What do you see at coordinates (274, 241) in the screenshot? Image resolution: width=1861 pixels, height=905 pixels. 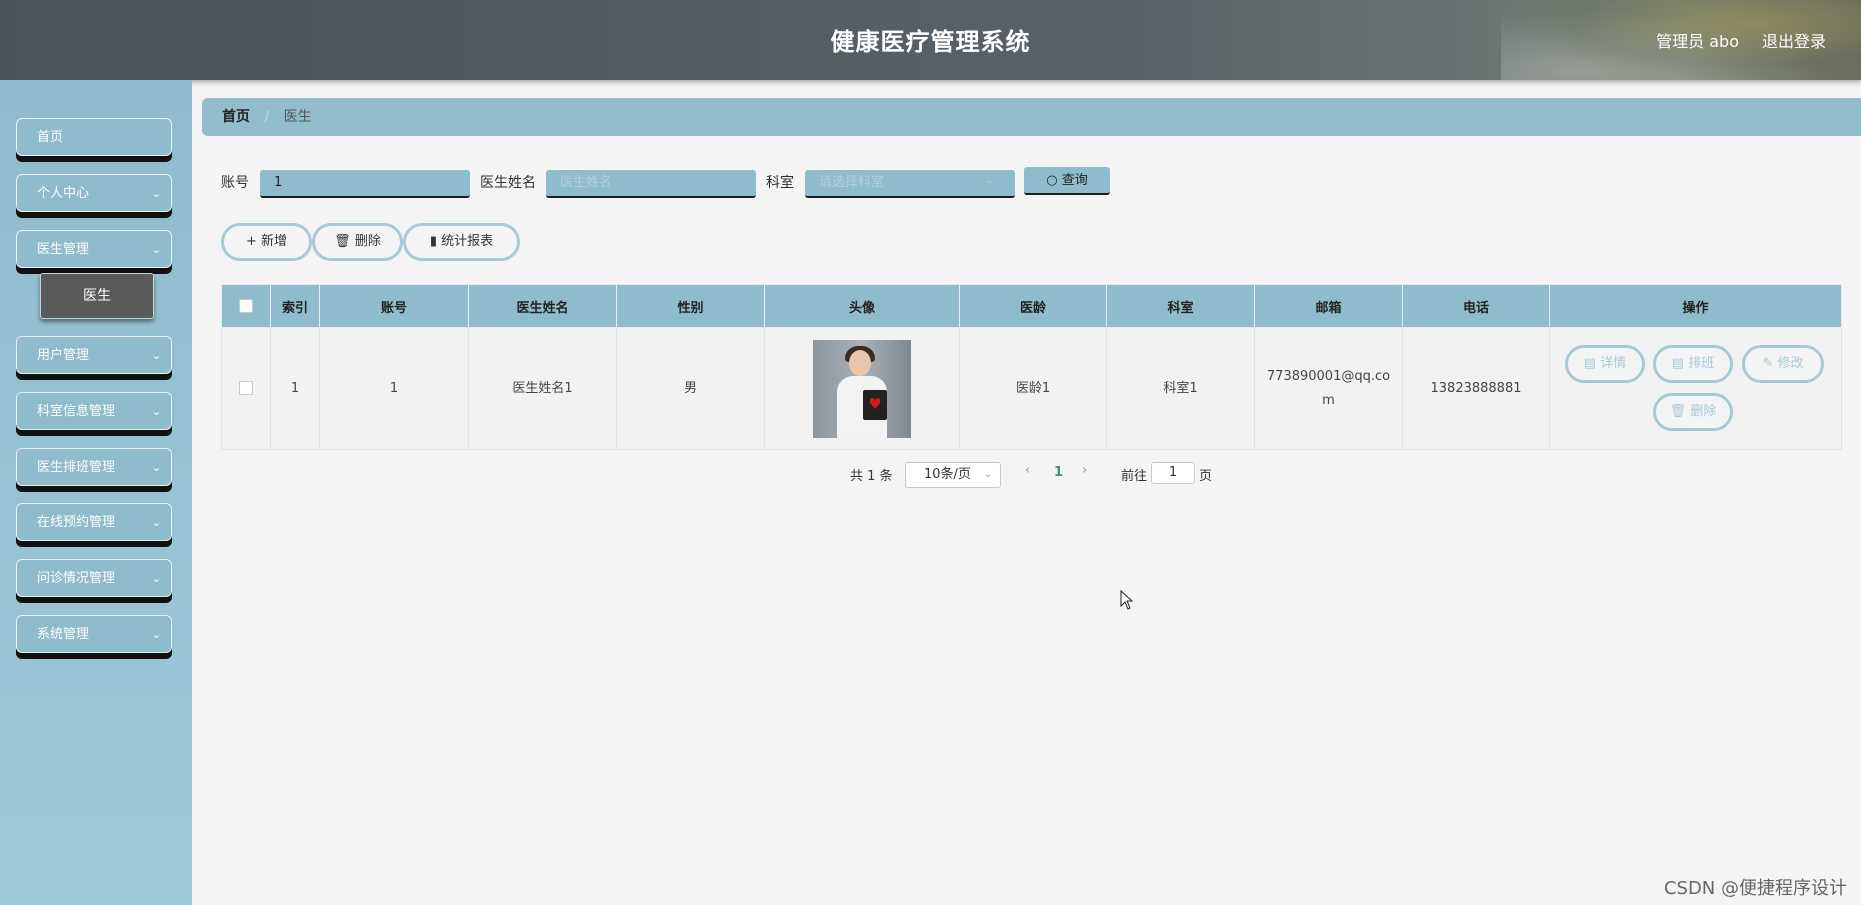 I see `add-button-label: 新增` at bounding box center [274, 241].